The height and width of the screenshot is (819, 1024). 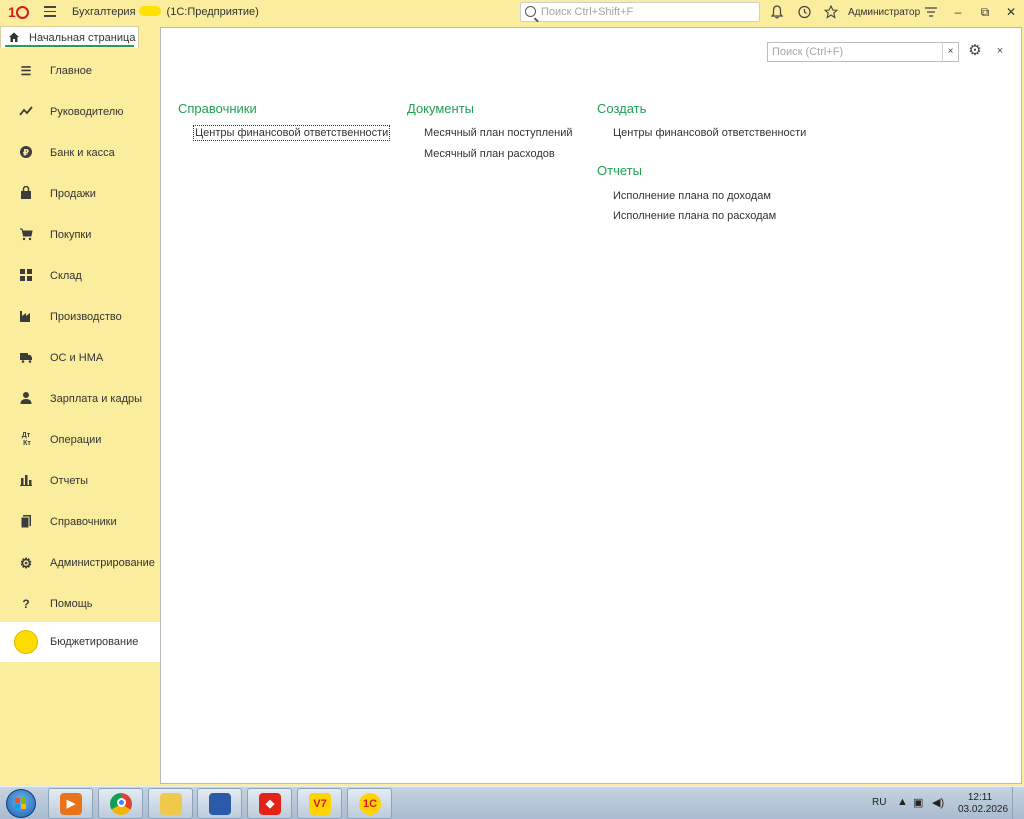 I want to click on link-monthly-income-plan: Месячный план поступлений, so click(x=498, y=133).